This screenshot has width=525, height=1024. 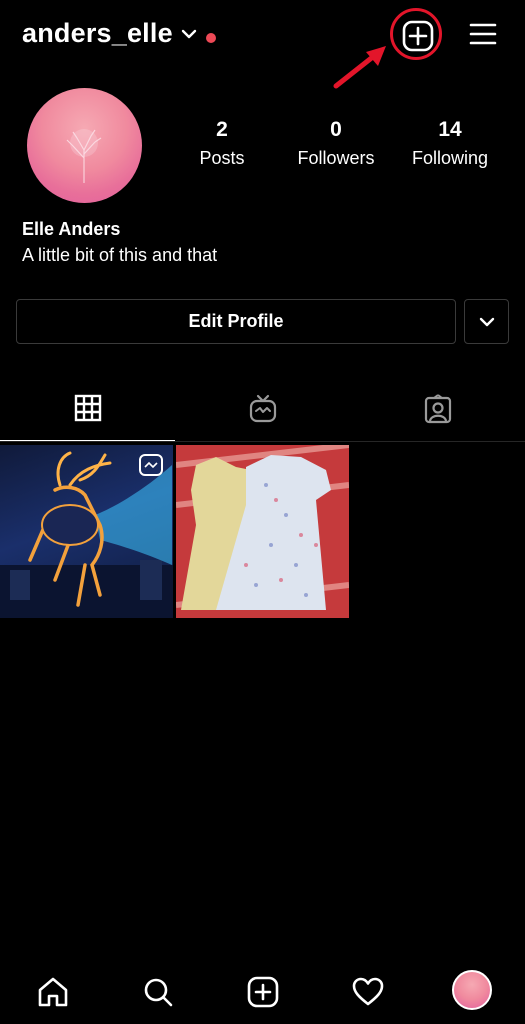 What do you see at coordinates (450, 158) in the screenshot?
I see `following-label: Following` at bounding box center [450, 158].